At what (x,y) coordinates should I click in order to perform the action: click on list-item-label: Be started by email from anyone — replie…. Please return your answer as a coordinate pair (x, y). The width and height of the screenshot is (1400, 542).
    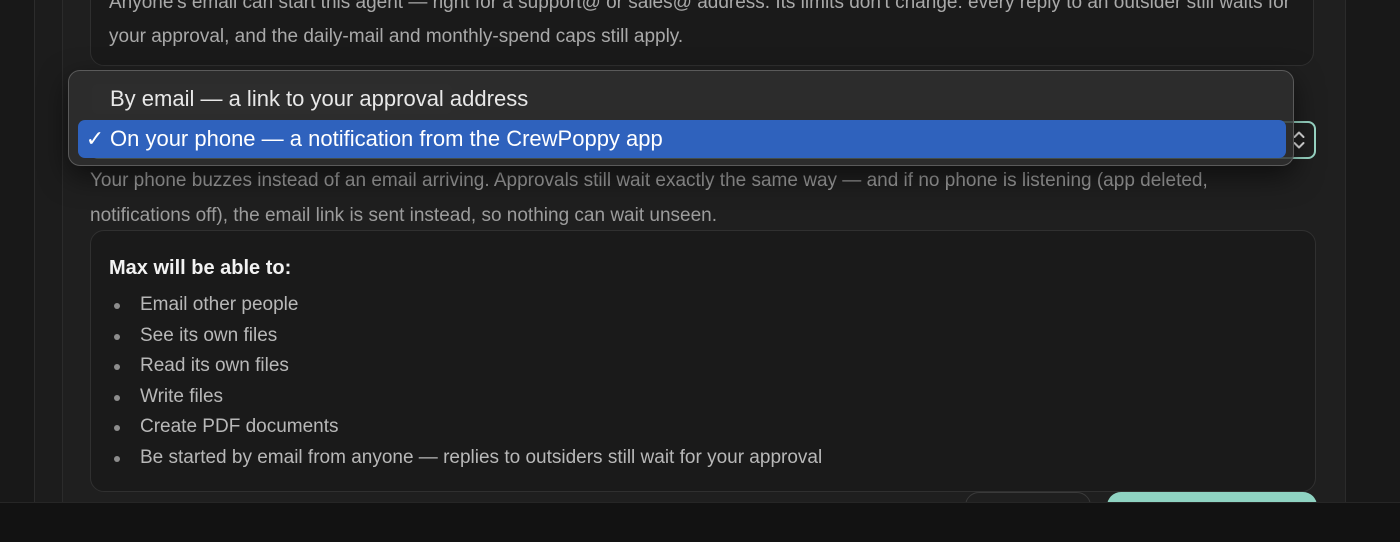
    Looking at the image, I should click on (481, 457).